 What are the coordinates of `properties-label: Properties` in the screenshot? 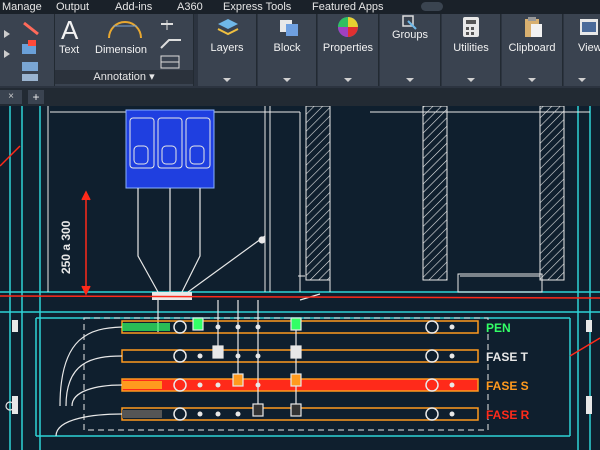 It's located at (348, 48).